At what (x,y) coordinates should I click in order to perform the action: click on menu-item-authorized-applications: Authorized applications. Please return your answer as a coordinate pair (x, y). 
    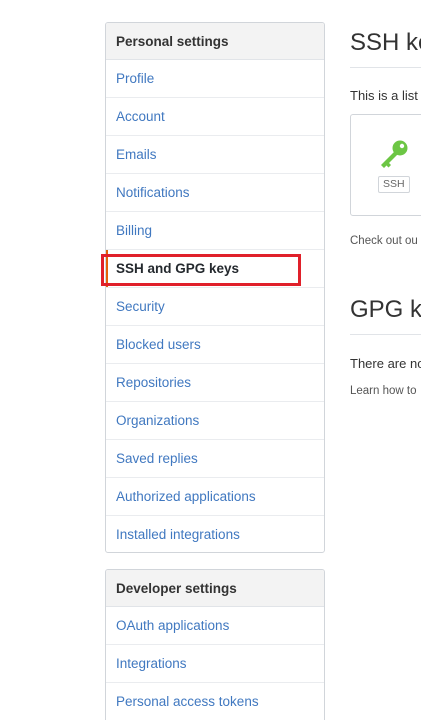
    Looking at the image, I should click on (215, 497).